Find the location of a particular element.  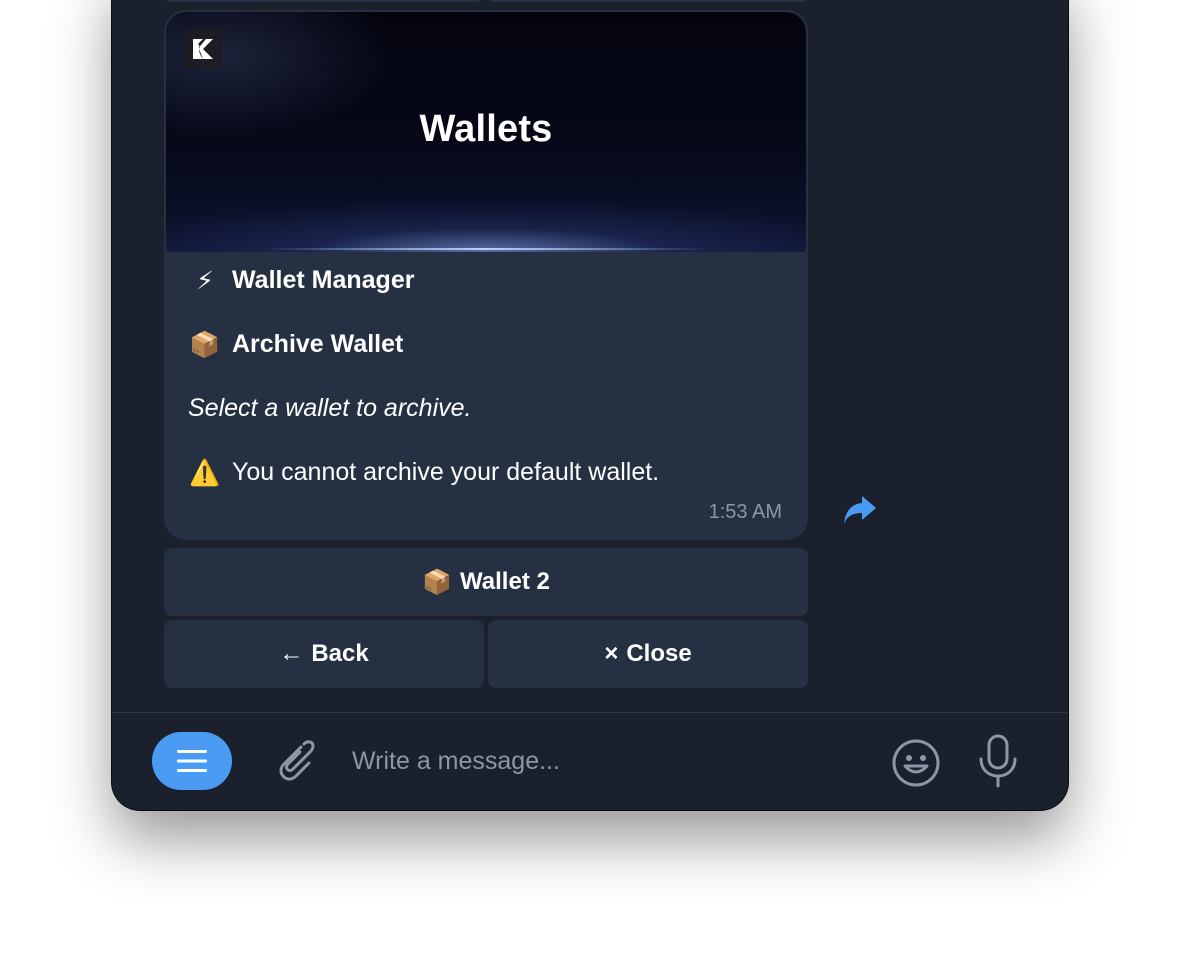

message-line-text: Wallet Manager is located at coordinates (323, 280).